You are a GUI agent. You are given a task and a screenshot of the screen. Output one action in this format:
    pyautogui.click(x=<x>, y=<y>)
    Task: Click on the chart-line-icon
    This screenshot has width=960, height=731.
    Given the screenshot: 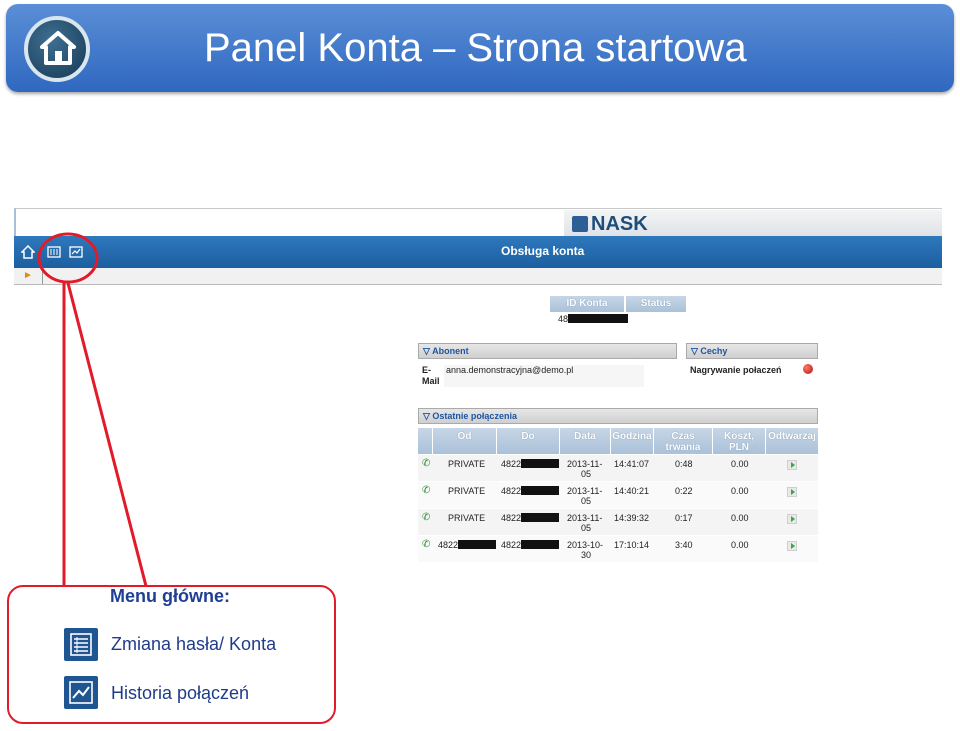 What is the action you would take?
    pyautogui.click(x=81, y=692)
    